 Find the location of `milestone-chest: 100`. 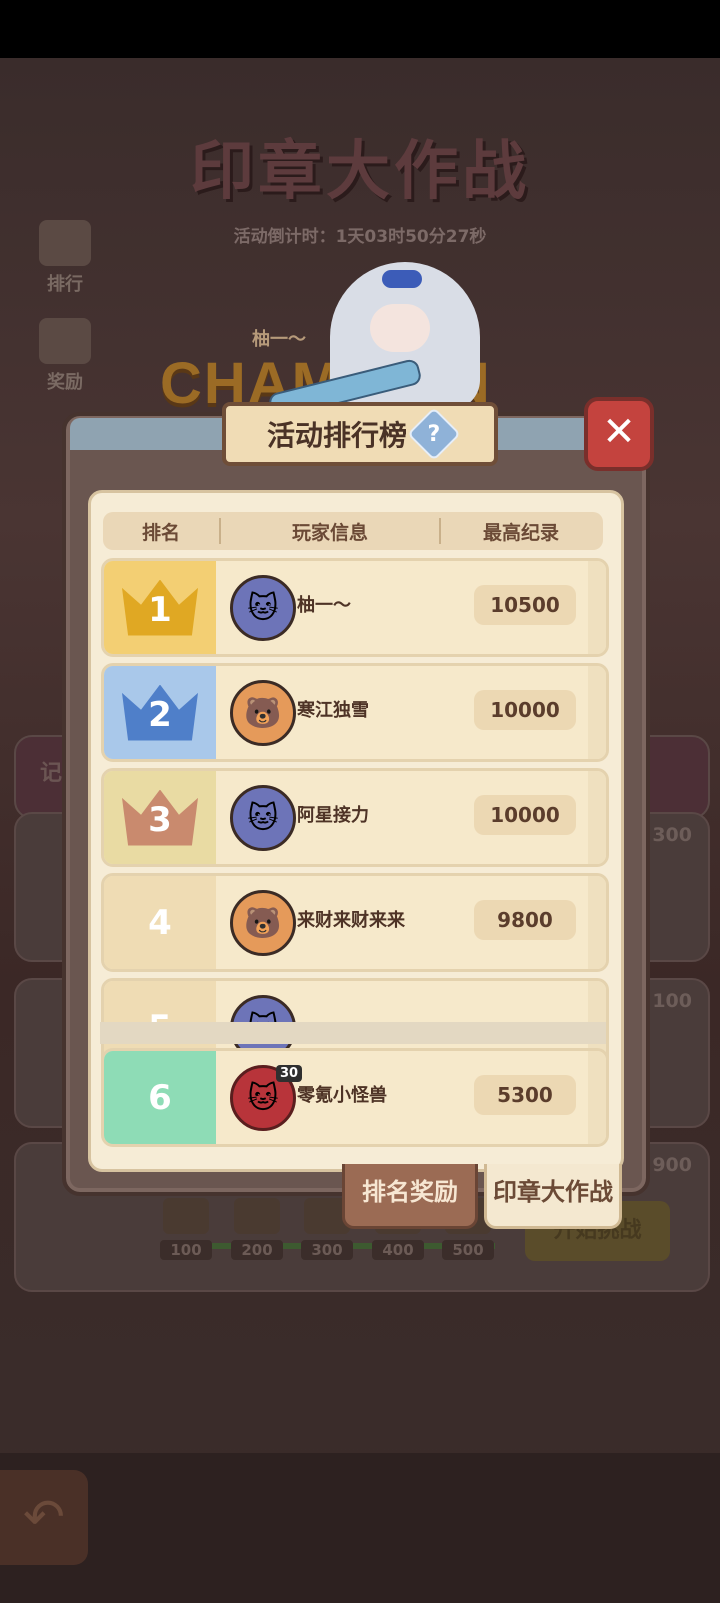

milestone-chest: 100 is located at coordinates (186, 1229).